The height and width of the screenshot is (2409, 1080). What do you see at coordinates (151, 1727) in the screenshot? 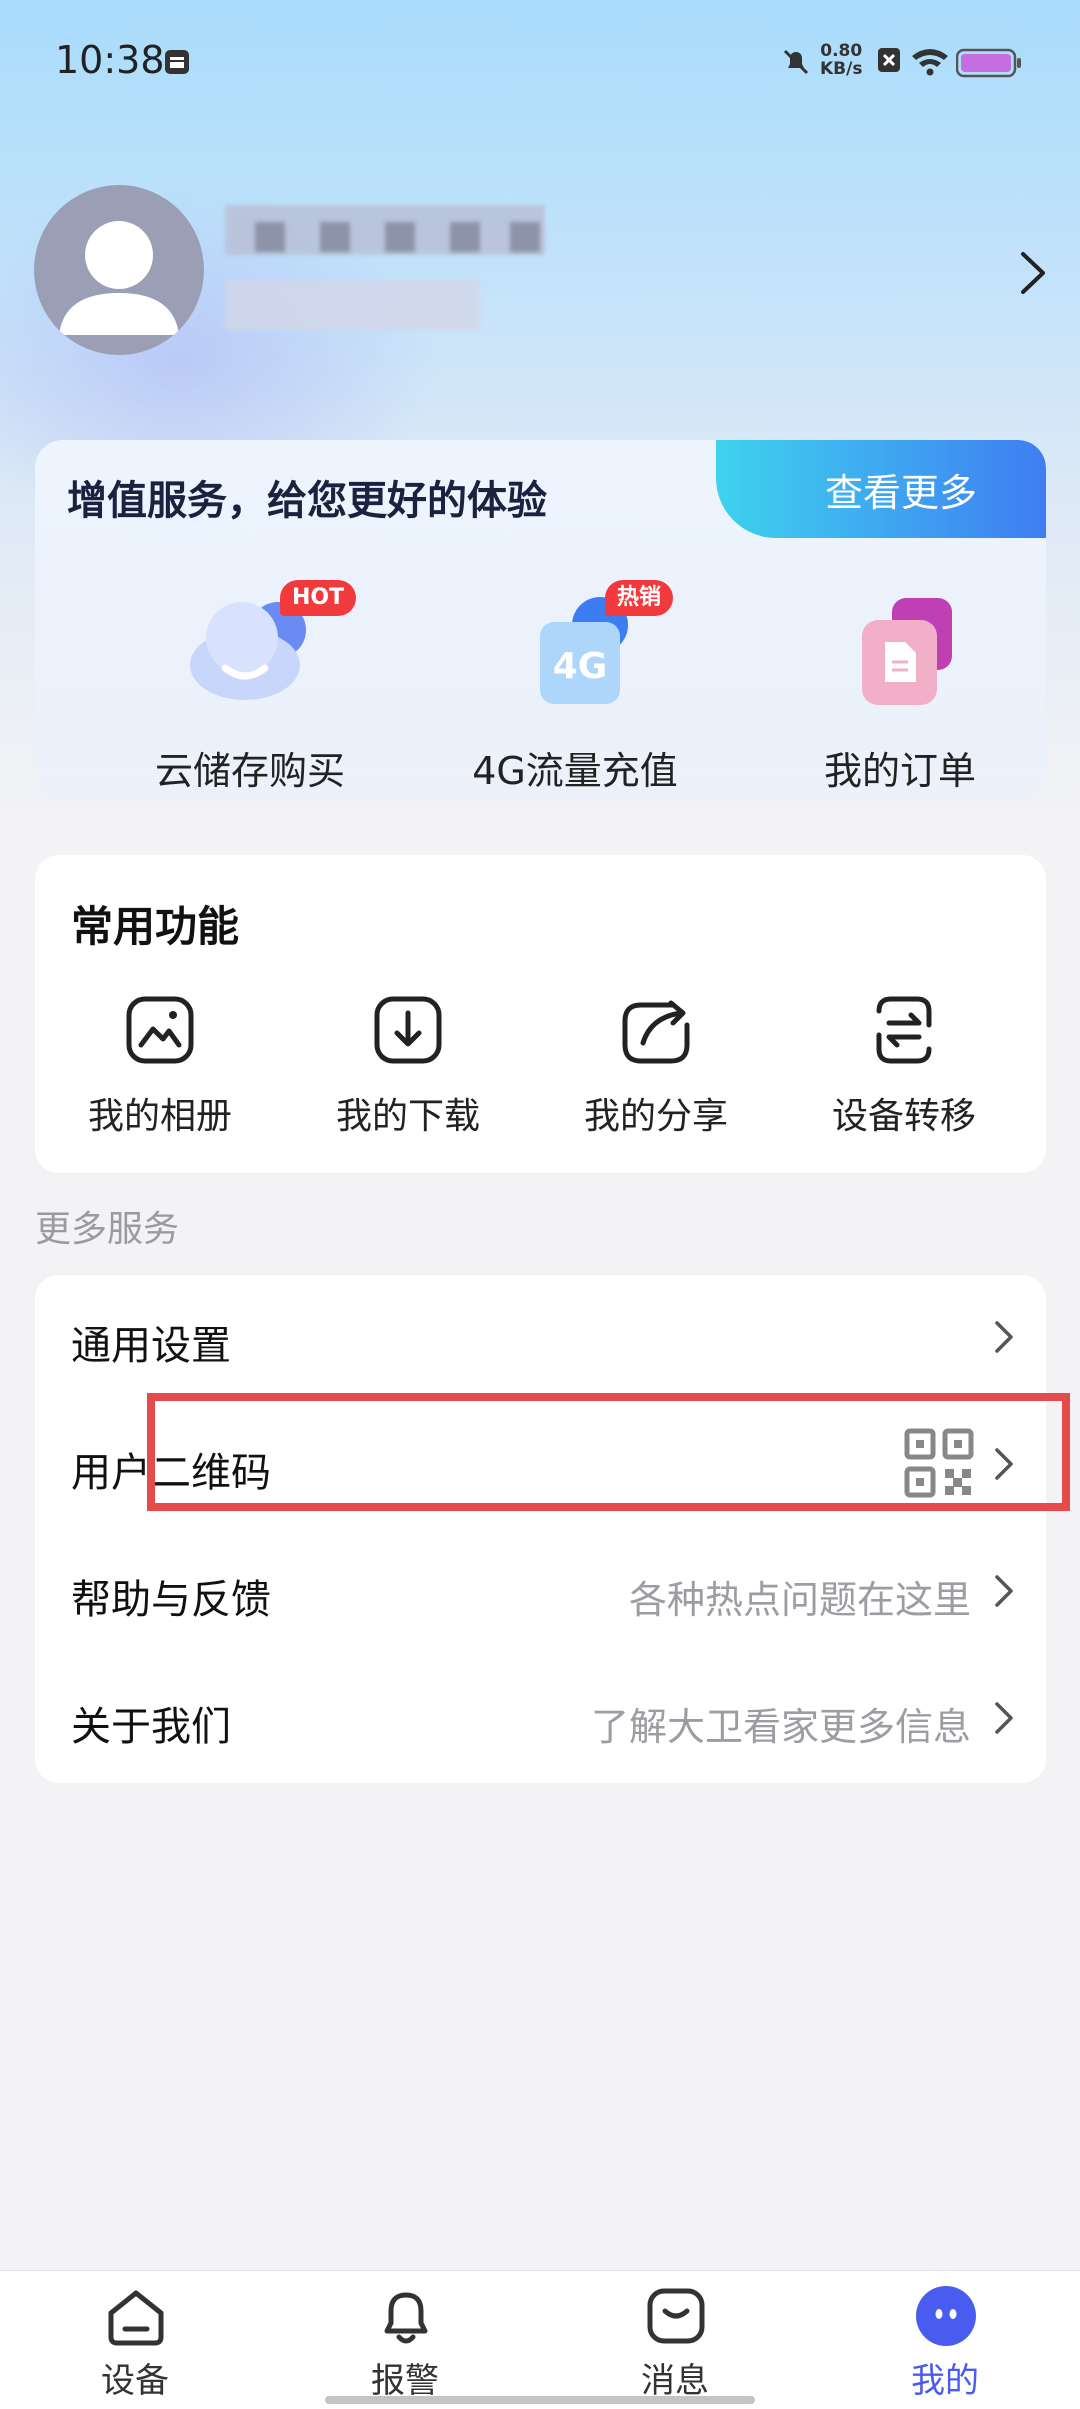
I see `row-label: 关于我们` at bounding box center [151, 1727].